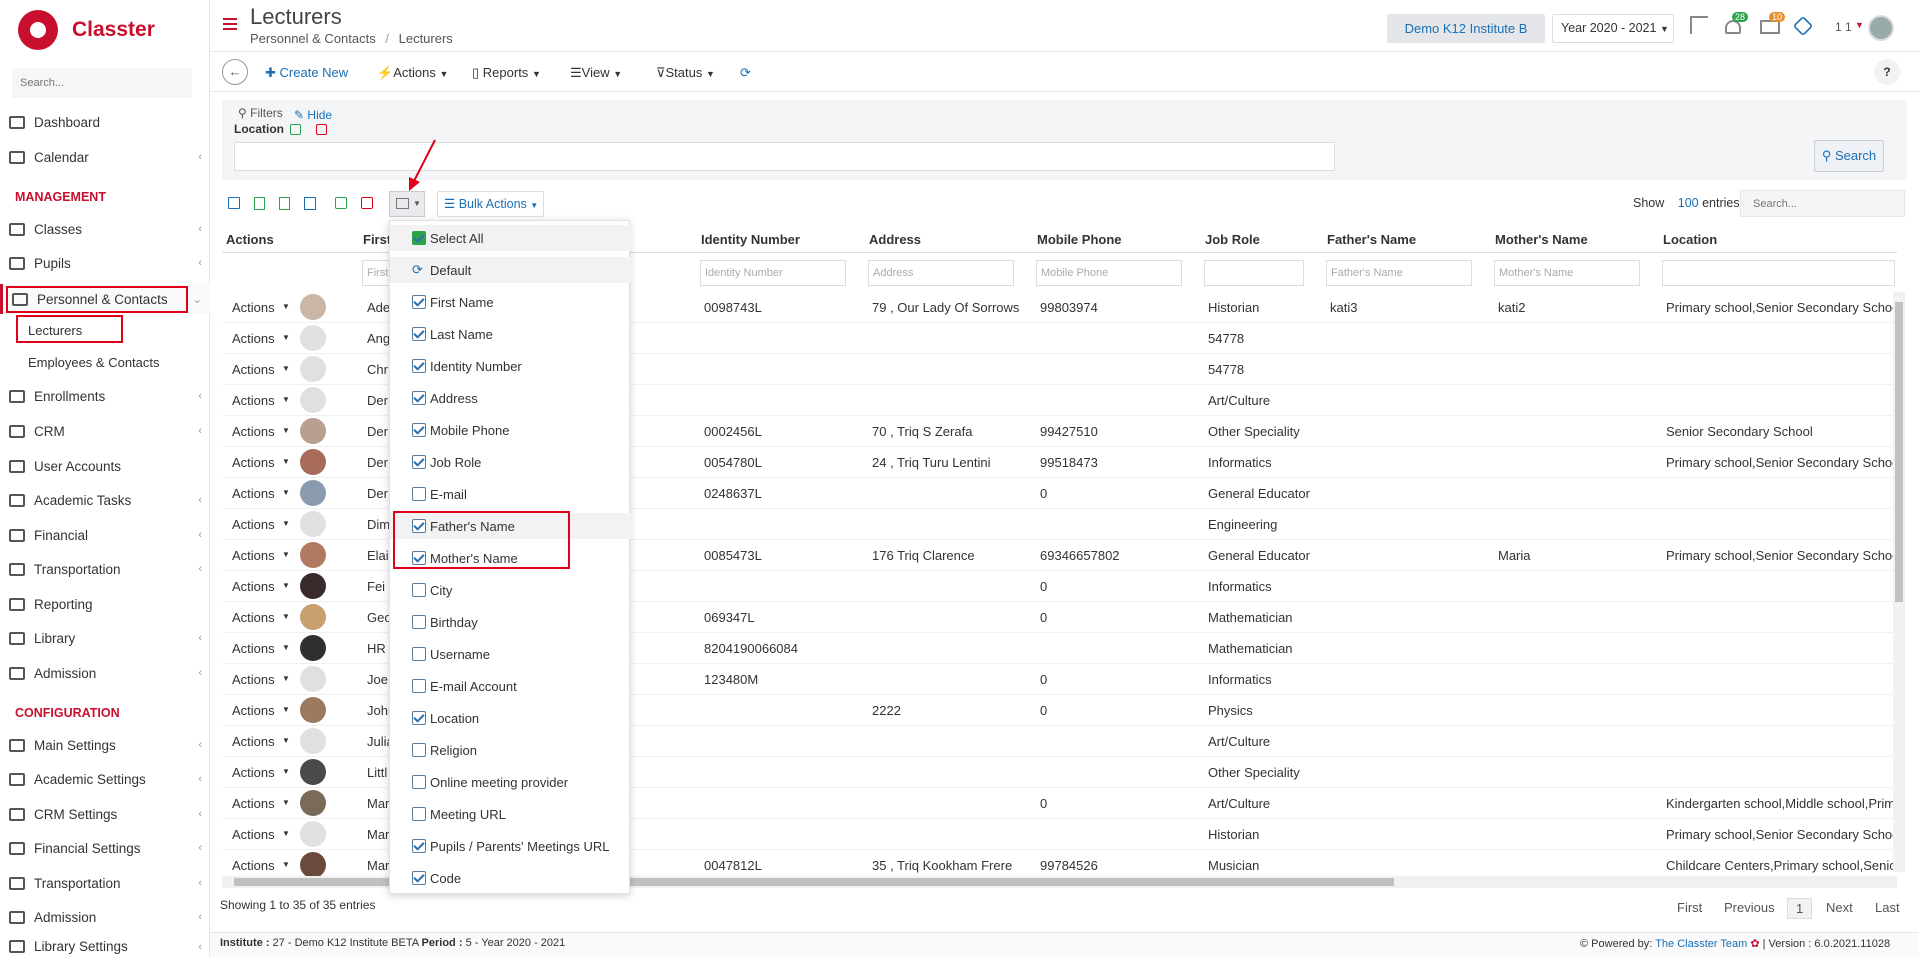 The width and height of the screenshot is (1919, 957). I want to click on breadcrumb-parent: Personnel & Contacts, so click(313, 38).